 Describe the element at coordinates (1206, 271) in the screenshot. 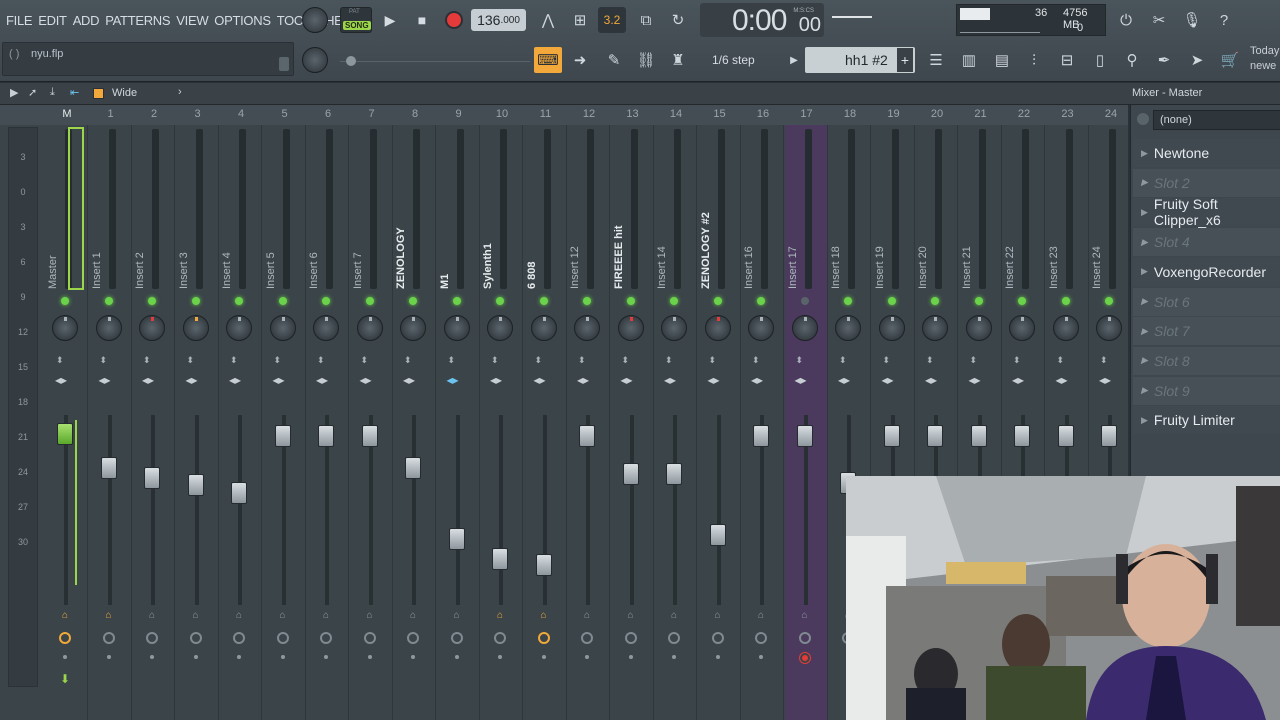

I see `fx-slot: ▶ VoxengoRecorder` at that location.